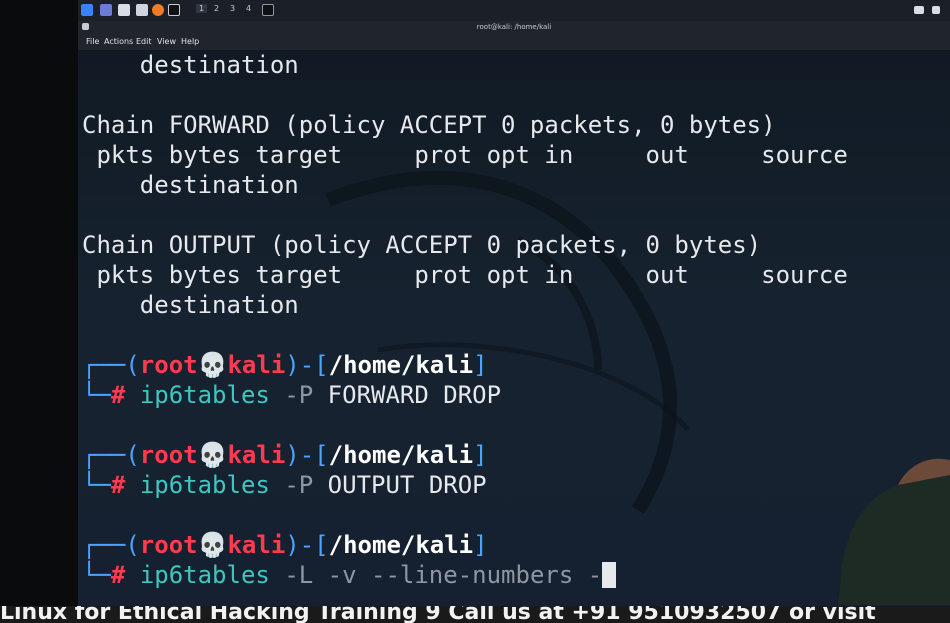 The width and height of the screenshot is (950, 623). Describe the element at coordinates (514, 11) in the screenshot. I see `taskbar: 1 2 3 4` at that location.